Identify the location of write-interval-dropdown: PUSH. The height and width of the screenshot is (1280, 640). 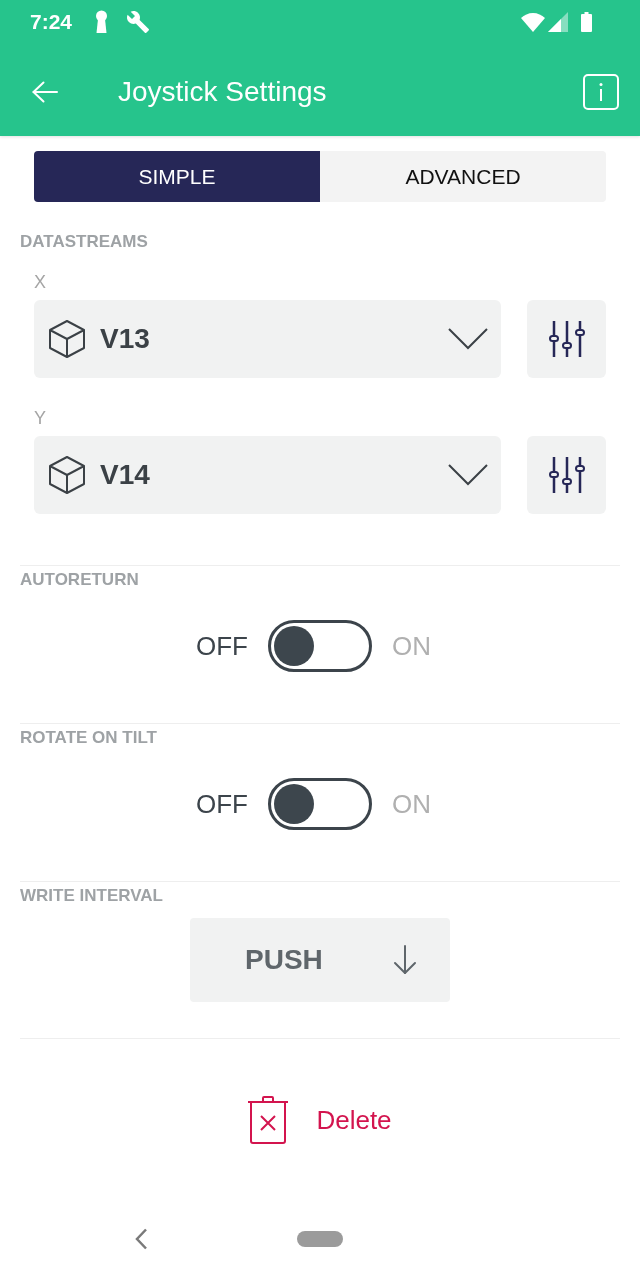
(320, 960).